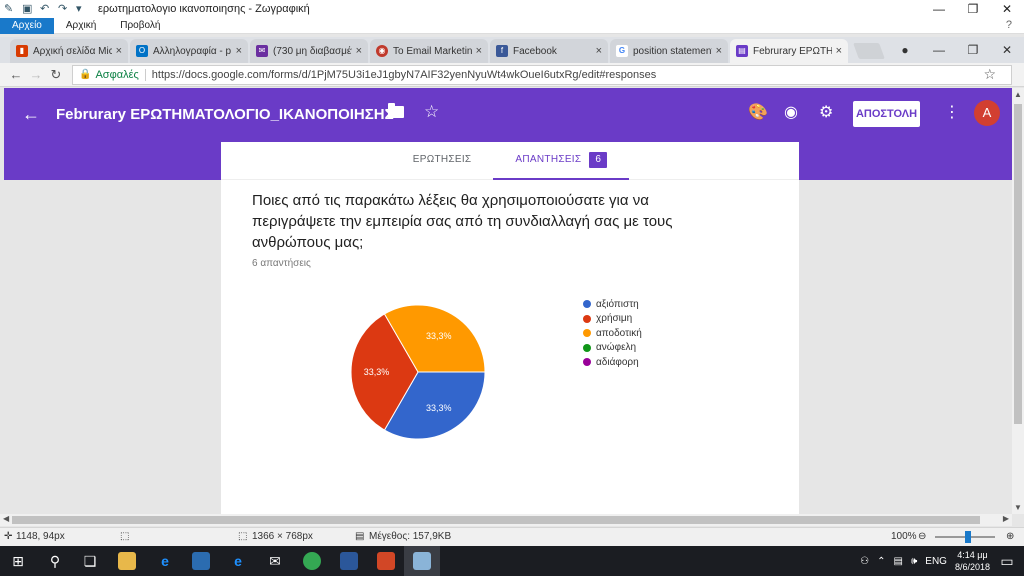 This screenshot has width=1024, height=576. I want to click on palette-icon: 🎨, so click(758, 112).